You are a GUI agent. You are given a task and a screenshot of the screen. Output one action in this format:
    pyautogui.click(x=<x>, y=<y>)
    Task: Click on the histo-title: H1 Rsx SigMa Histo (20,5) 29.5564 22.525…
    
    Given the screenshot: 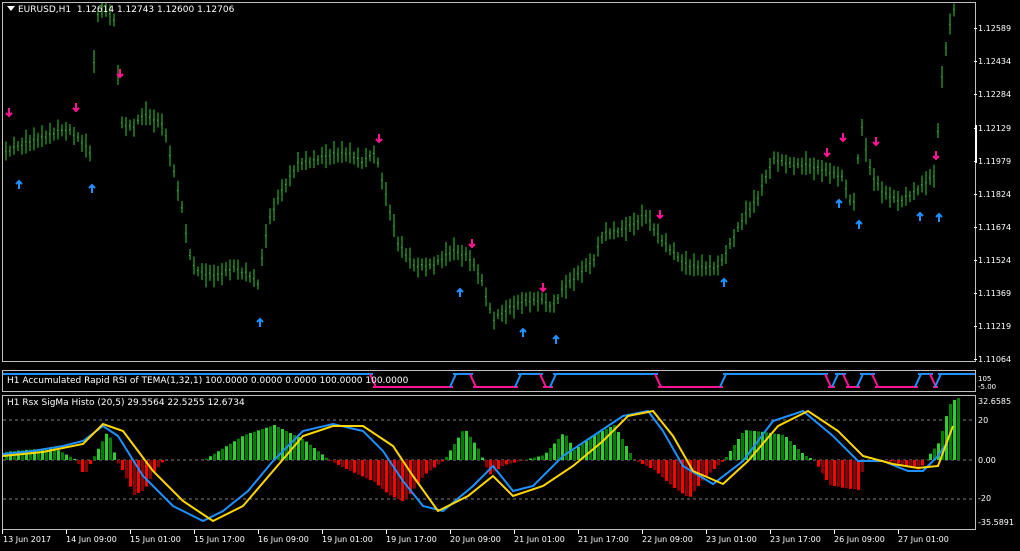 What is the action you would take?
    pyautogui.click(x=126, y=403)
    